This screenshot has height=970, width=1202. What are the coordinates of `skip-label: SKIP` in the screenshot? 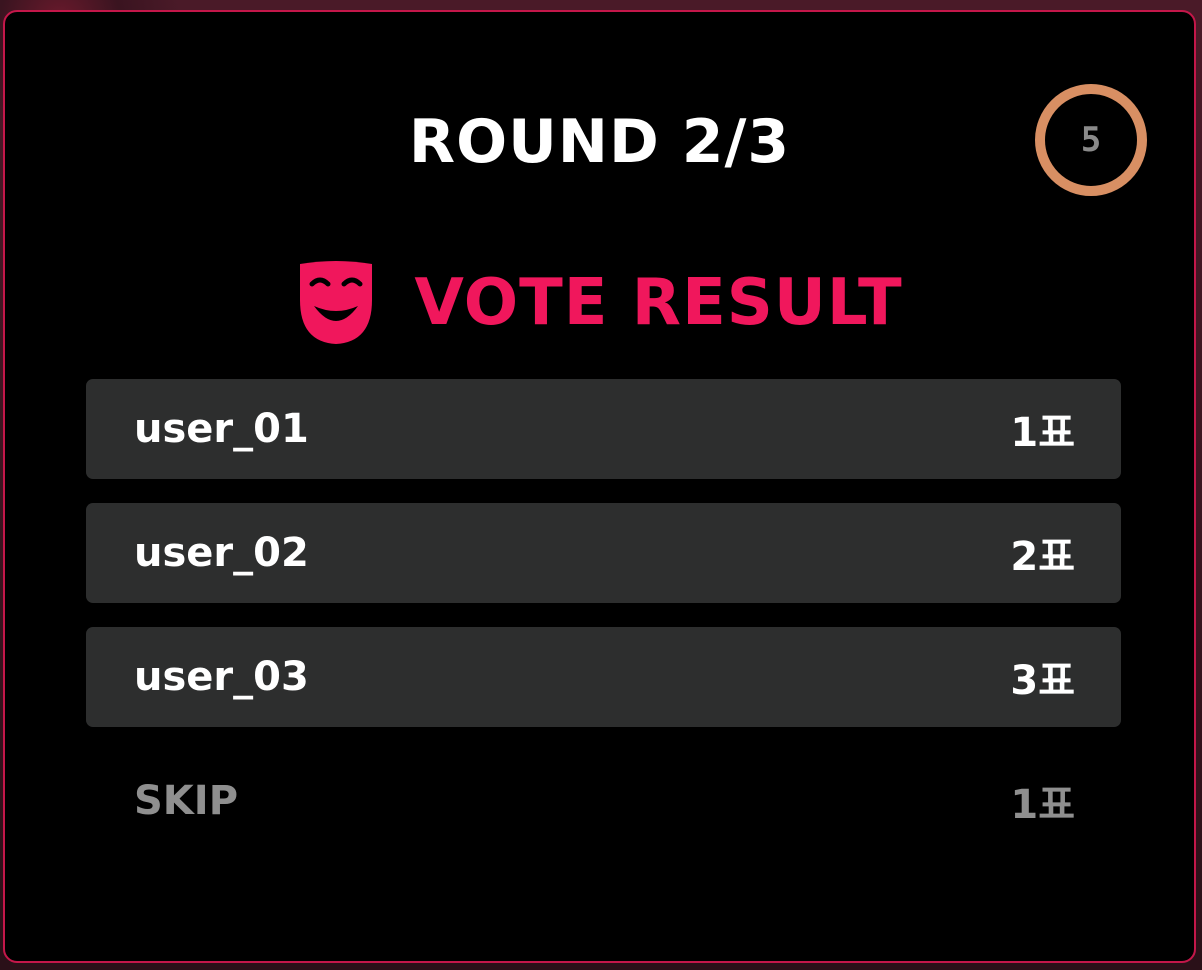 It's located at (186, 801).